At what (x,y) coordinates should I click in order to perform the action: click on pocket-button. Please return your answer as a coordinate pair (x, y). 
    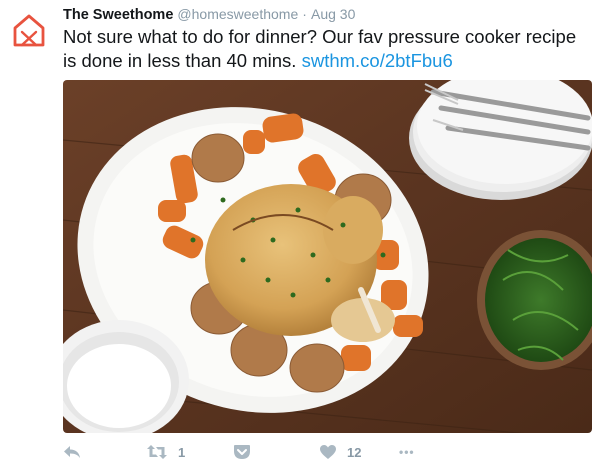
    Looking at the image, I should click on (242, 452).